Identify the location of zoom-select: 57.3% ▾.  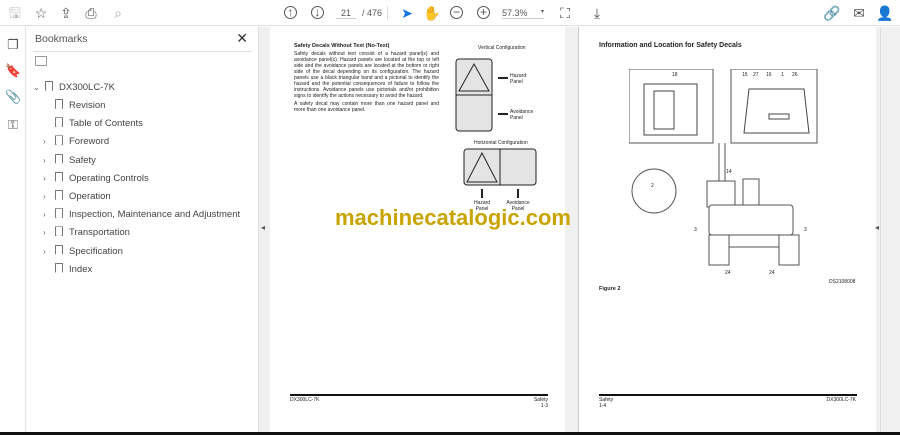
(523, 13).